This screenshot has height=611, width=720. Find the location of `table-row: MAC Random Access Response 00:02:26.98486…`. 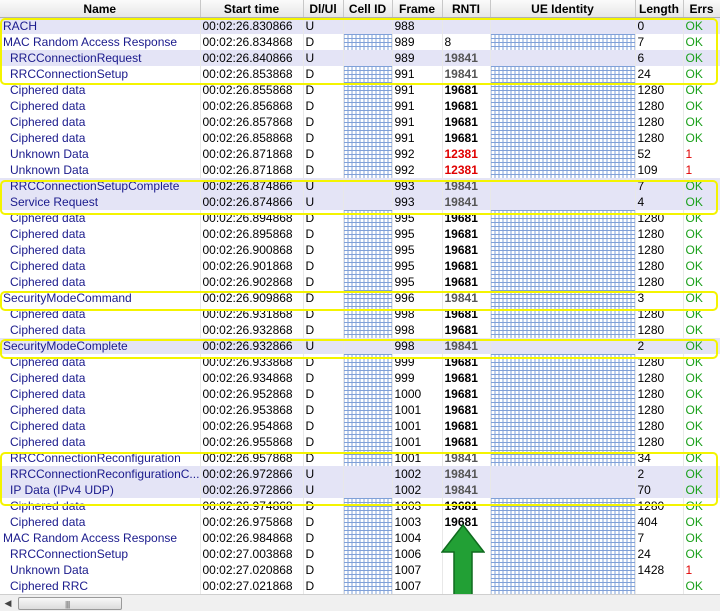

table-row: MAC Random Access Response 00:02:26.98486… is located at coordinates (360, 538).